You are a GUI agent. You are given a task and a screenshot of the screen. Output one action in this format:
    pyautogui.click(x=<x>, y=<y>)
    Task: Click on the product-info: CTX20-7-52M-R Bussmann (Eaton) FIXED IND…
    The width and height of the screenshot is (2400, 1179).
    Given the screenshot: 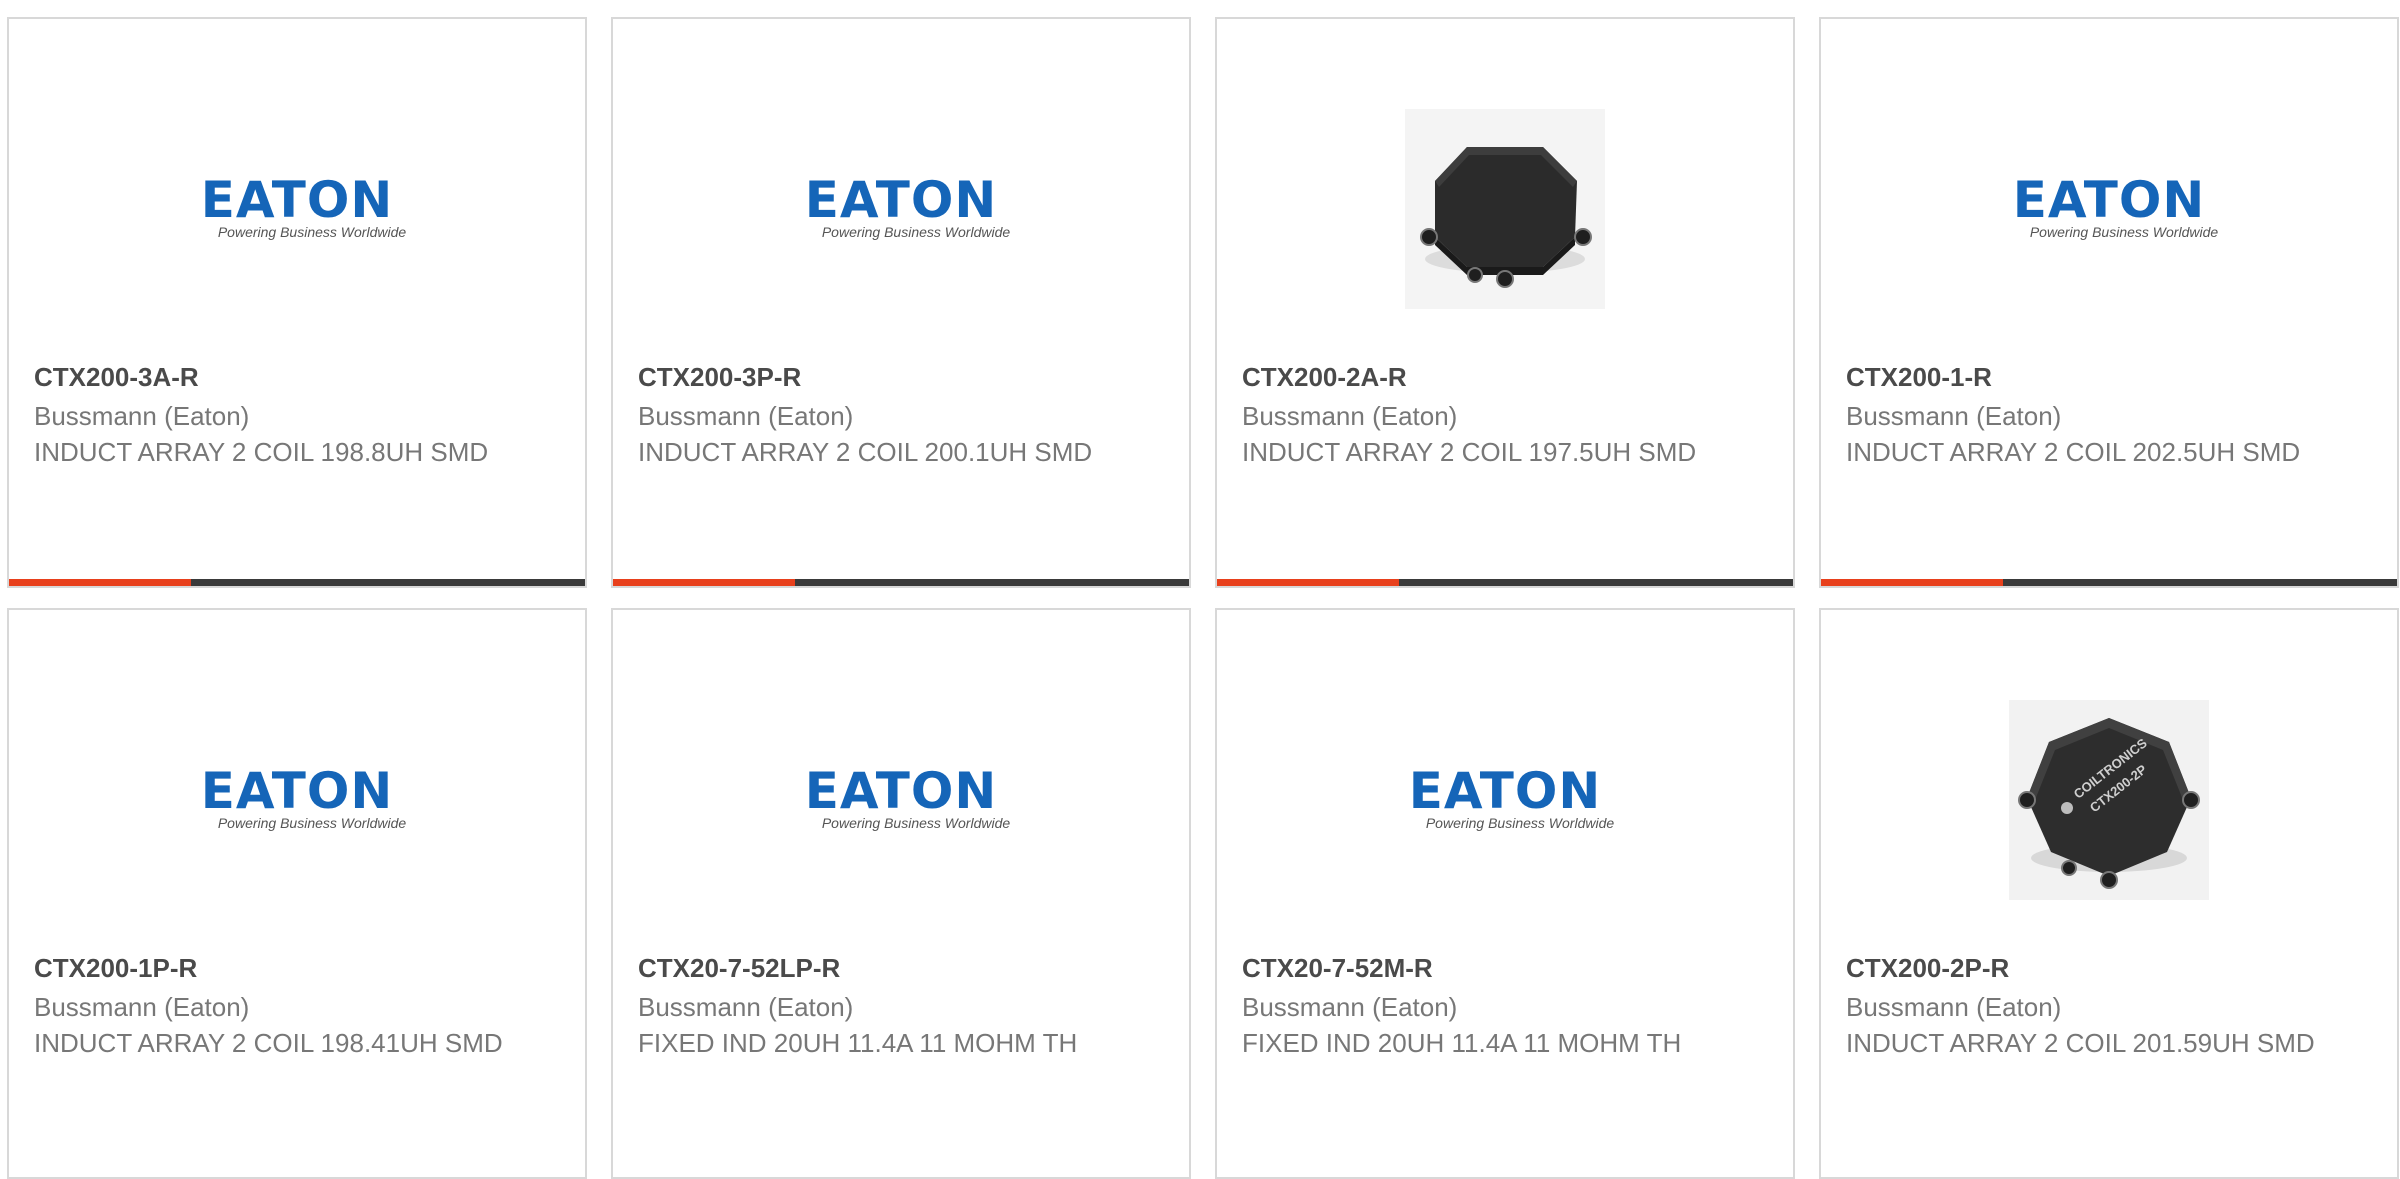 What is the action you would take?
    pyautogui.click(x=1505, y=1005)
    